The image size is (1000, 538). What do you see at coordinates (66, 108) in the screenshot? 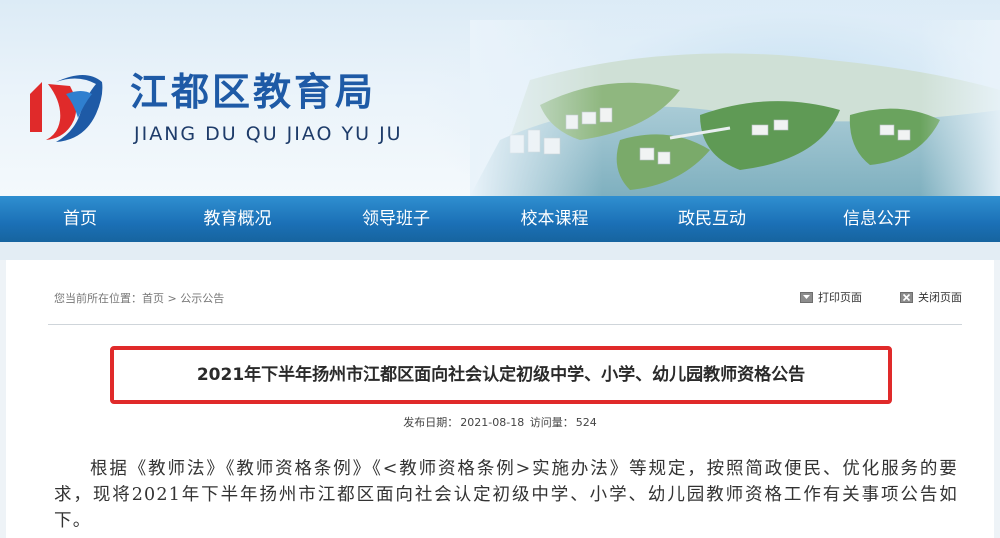
I see `logo-icon` at bounding box center [66, 108].